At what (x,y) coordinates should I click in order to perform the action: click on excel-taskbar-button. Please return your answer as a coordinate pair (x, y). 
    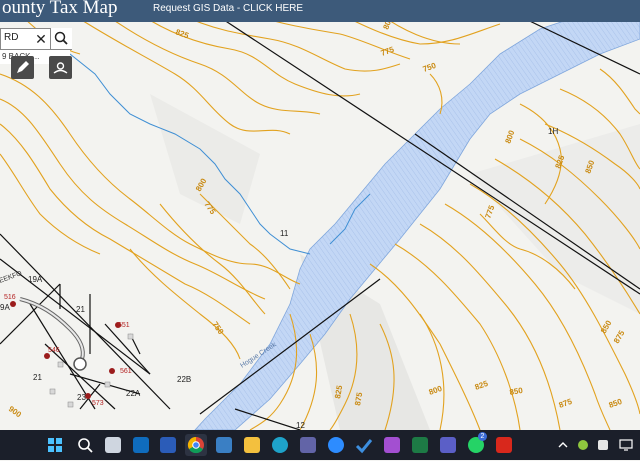
    Looking at the image, I should click on (420, 445).